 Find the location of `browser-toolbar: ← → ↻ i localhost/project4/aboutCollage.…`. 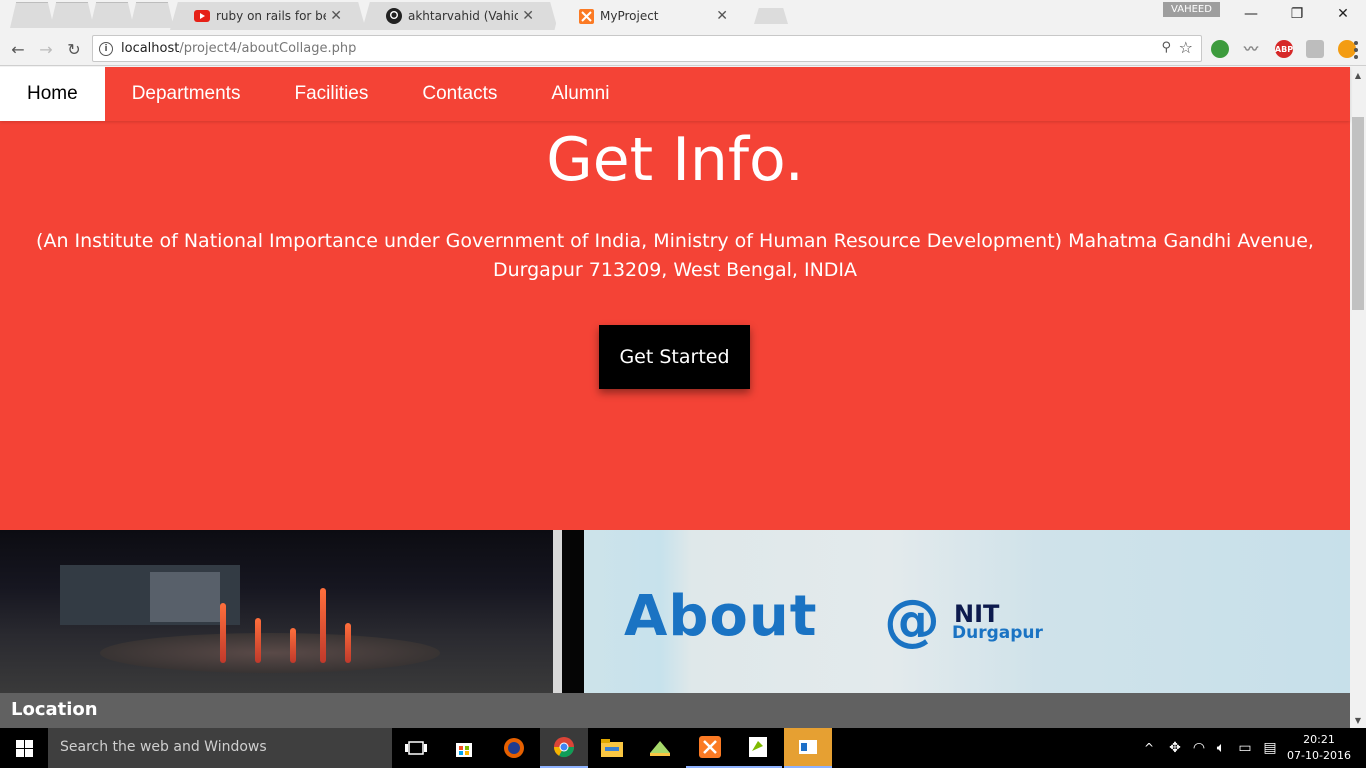

browser-toolbar: ← → ↻ i localhost/project4/aboutCollage.… is located at coordinates (683, 49).